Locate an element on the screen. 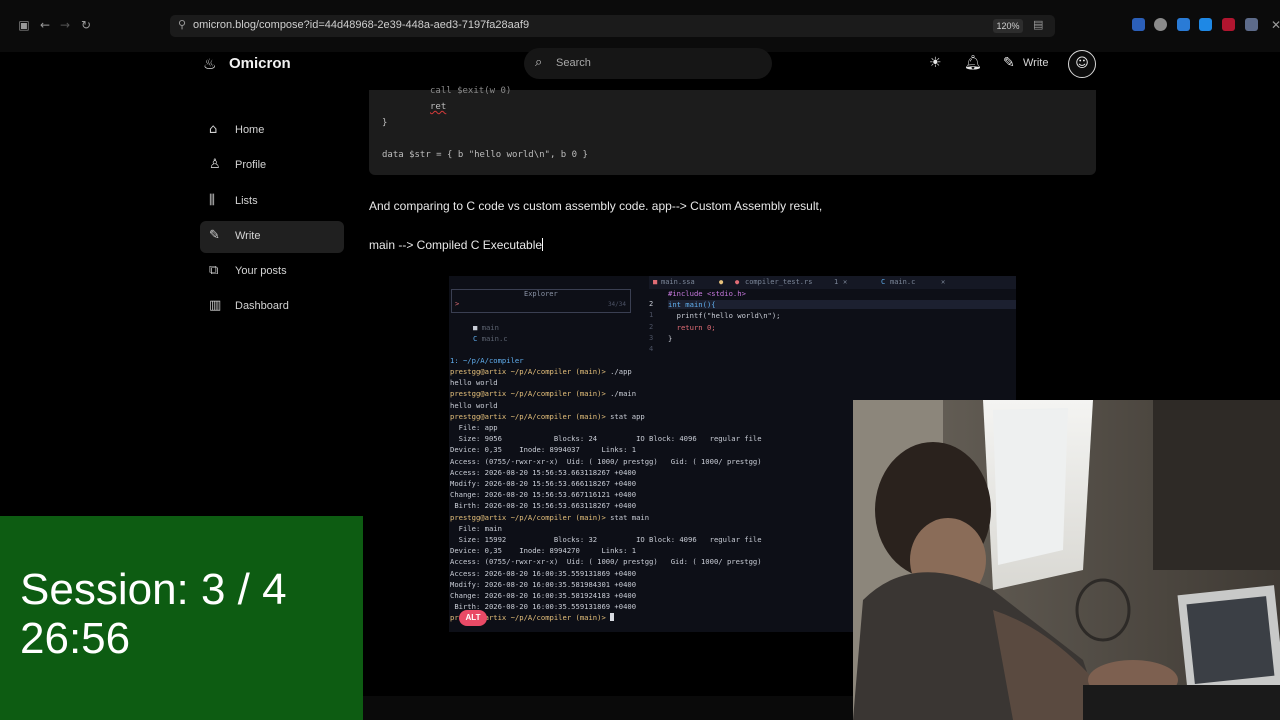 The image size is (1280, 720). code-line: data $str = { b "hello world\n", b 0 } is located at coordinates (485, 155).